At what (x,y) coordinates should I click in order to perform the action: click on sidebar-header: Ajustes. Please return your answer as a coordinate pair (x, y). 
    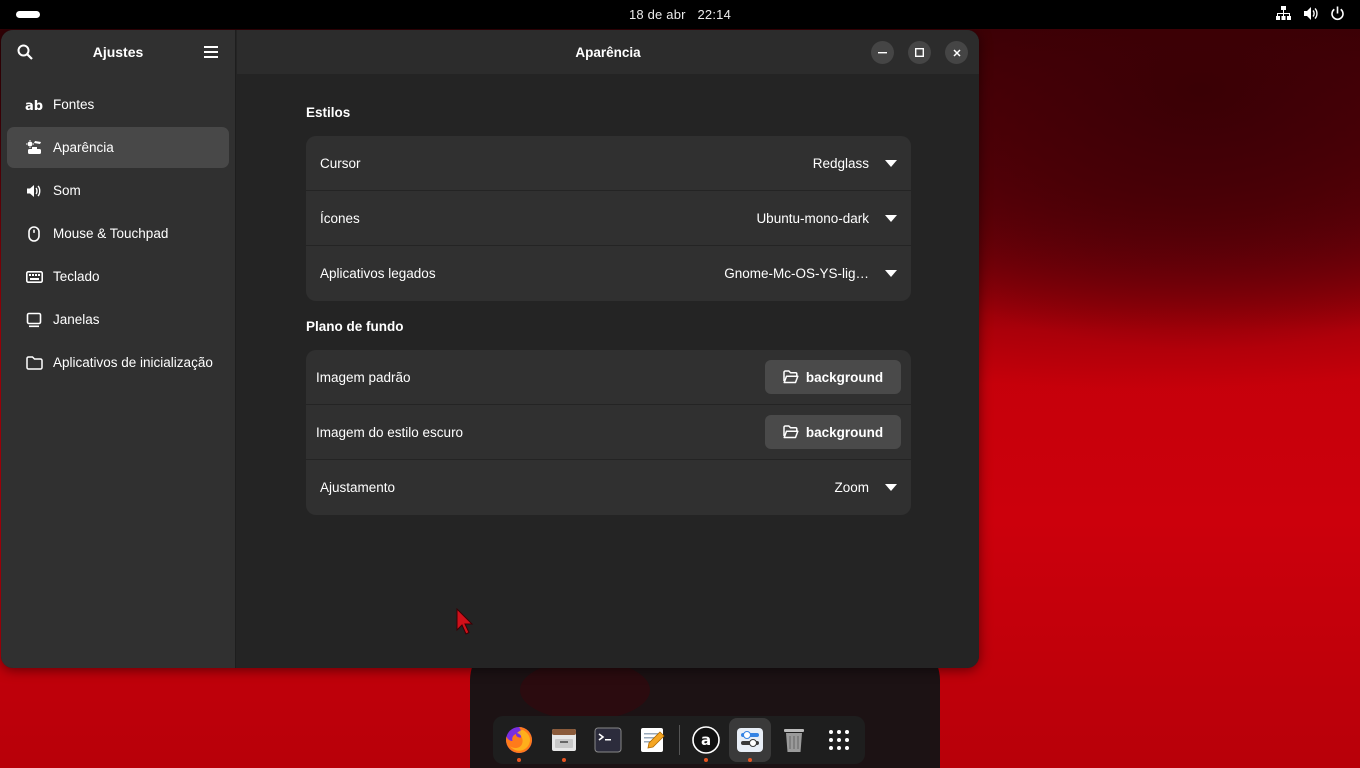
    Looking at the image, I should click on (118, 52).